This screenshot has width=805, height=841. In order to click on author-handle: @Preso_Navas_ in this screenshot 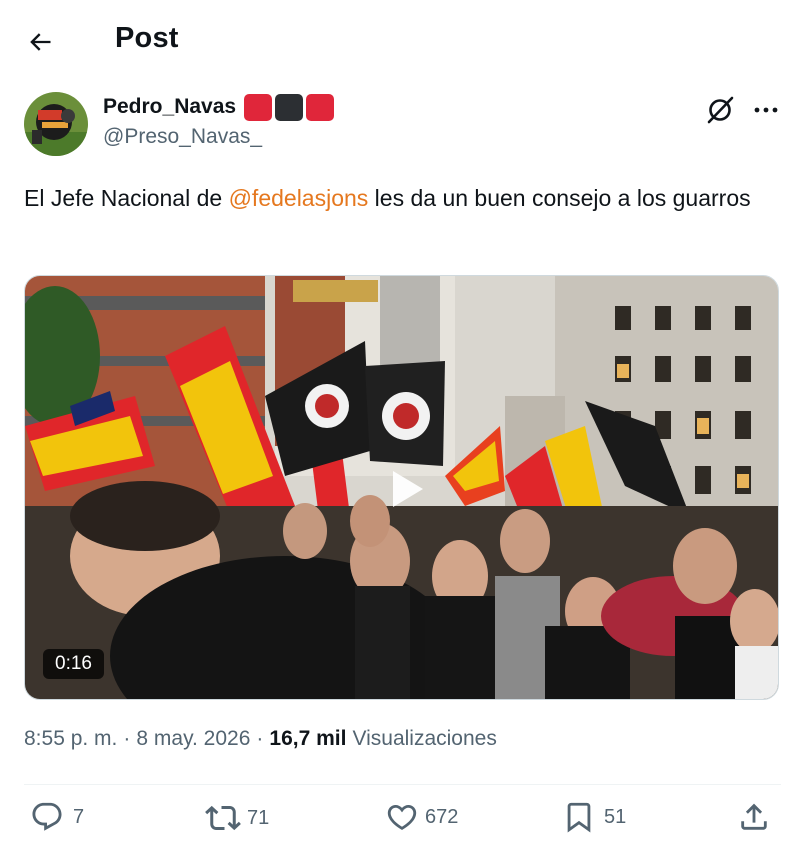, I will do `click(218, 137)`.